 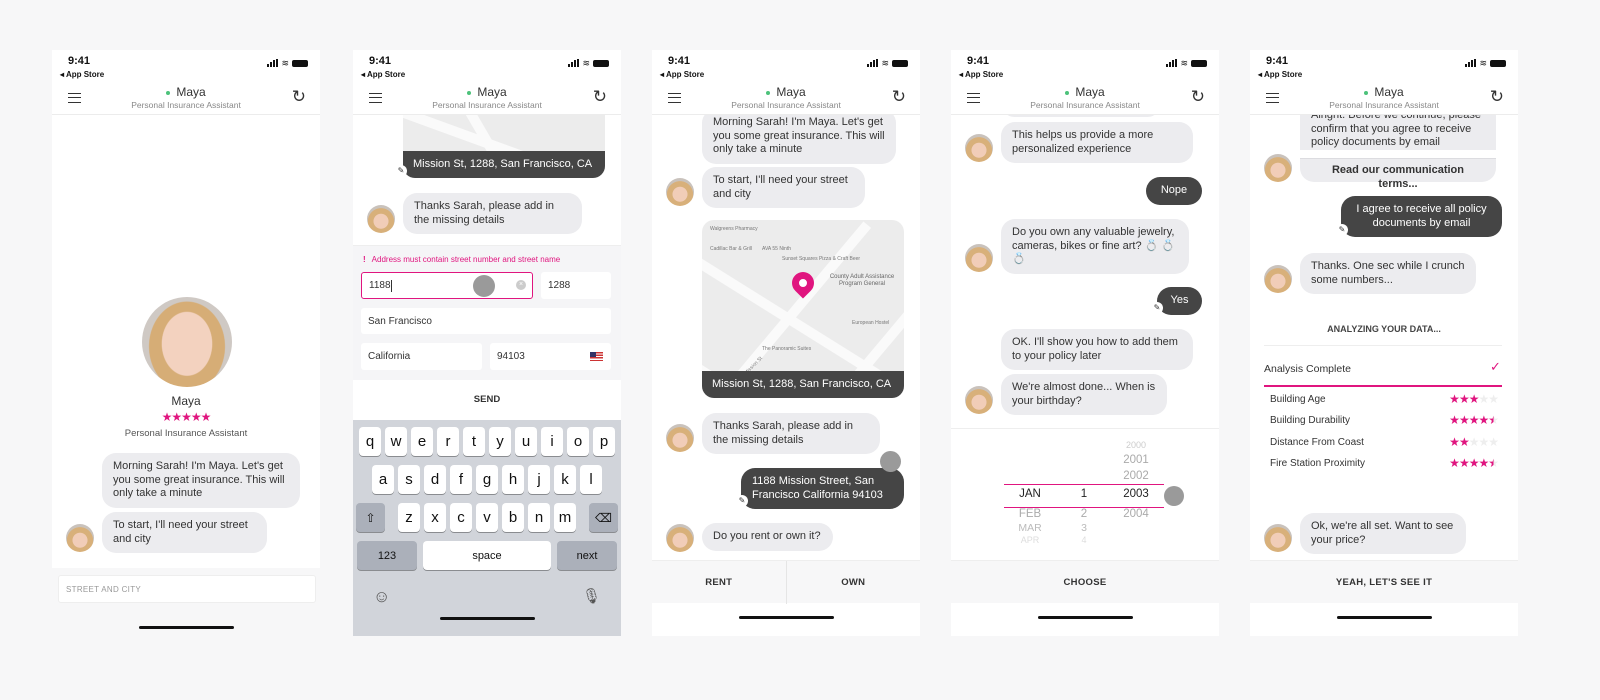 I want to click on clear-icon: ×, so click(x=521, y=285).